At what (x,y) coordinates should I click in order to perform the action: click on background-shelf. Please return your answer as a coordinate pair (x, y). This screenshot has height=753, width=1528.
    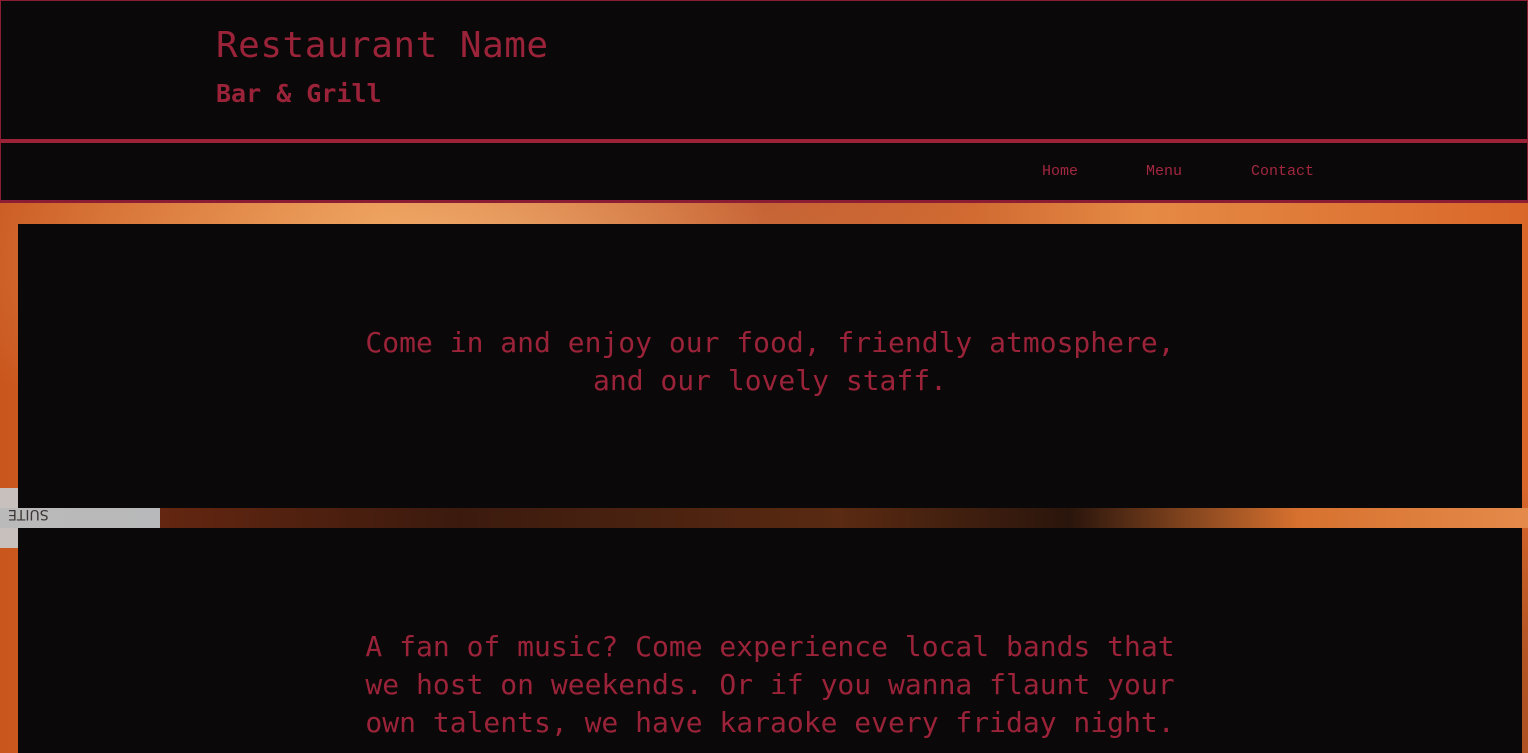
    Looking at the image, I should click on (764, 518).